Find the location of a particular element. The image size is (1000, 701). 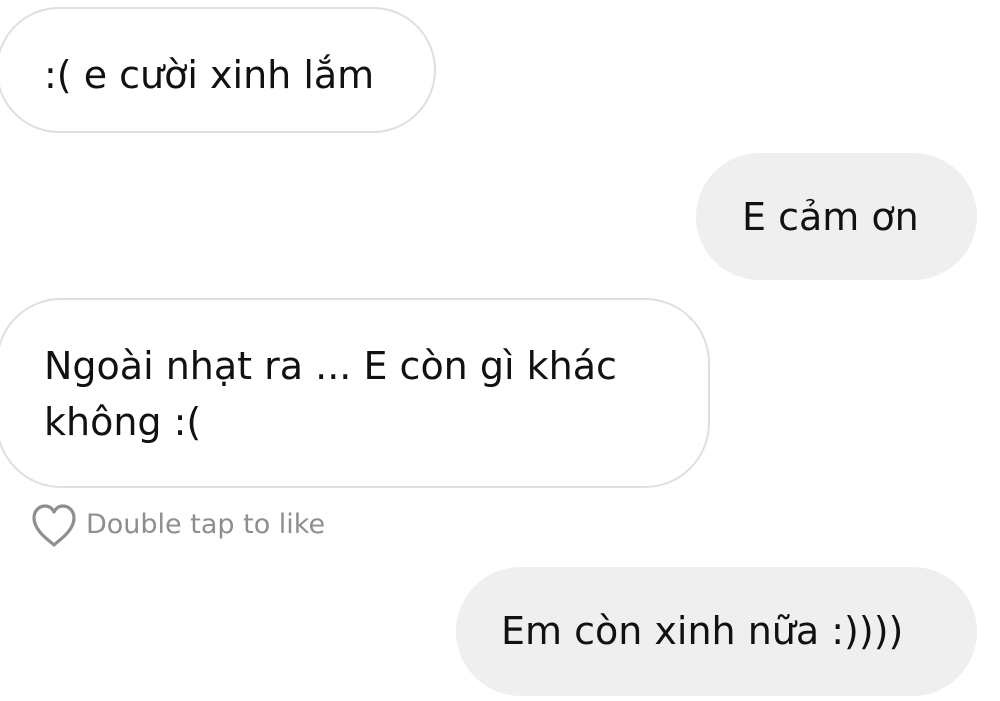

outgoing-message-bubble: Em còn xinh nữa :)))) is located at coordinates (716, 631).